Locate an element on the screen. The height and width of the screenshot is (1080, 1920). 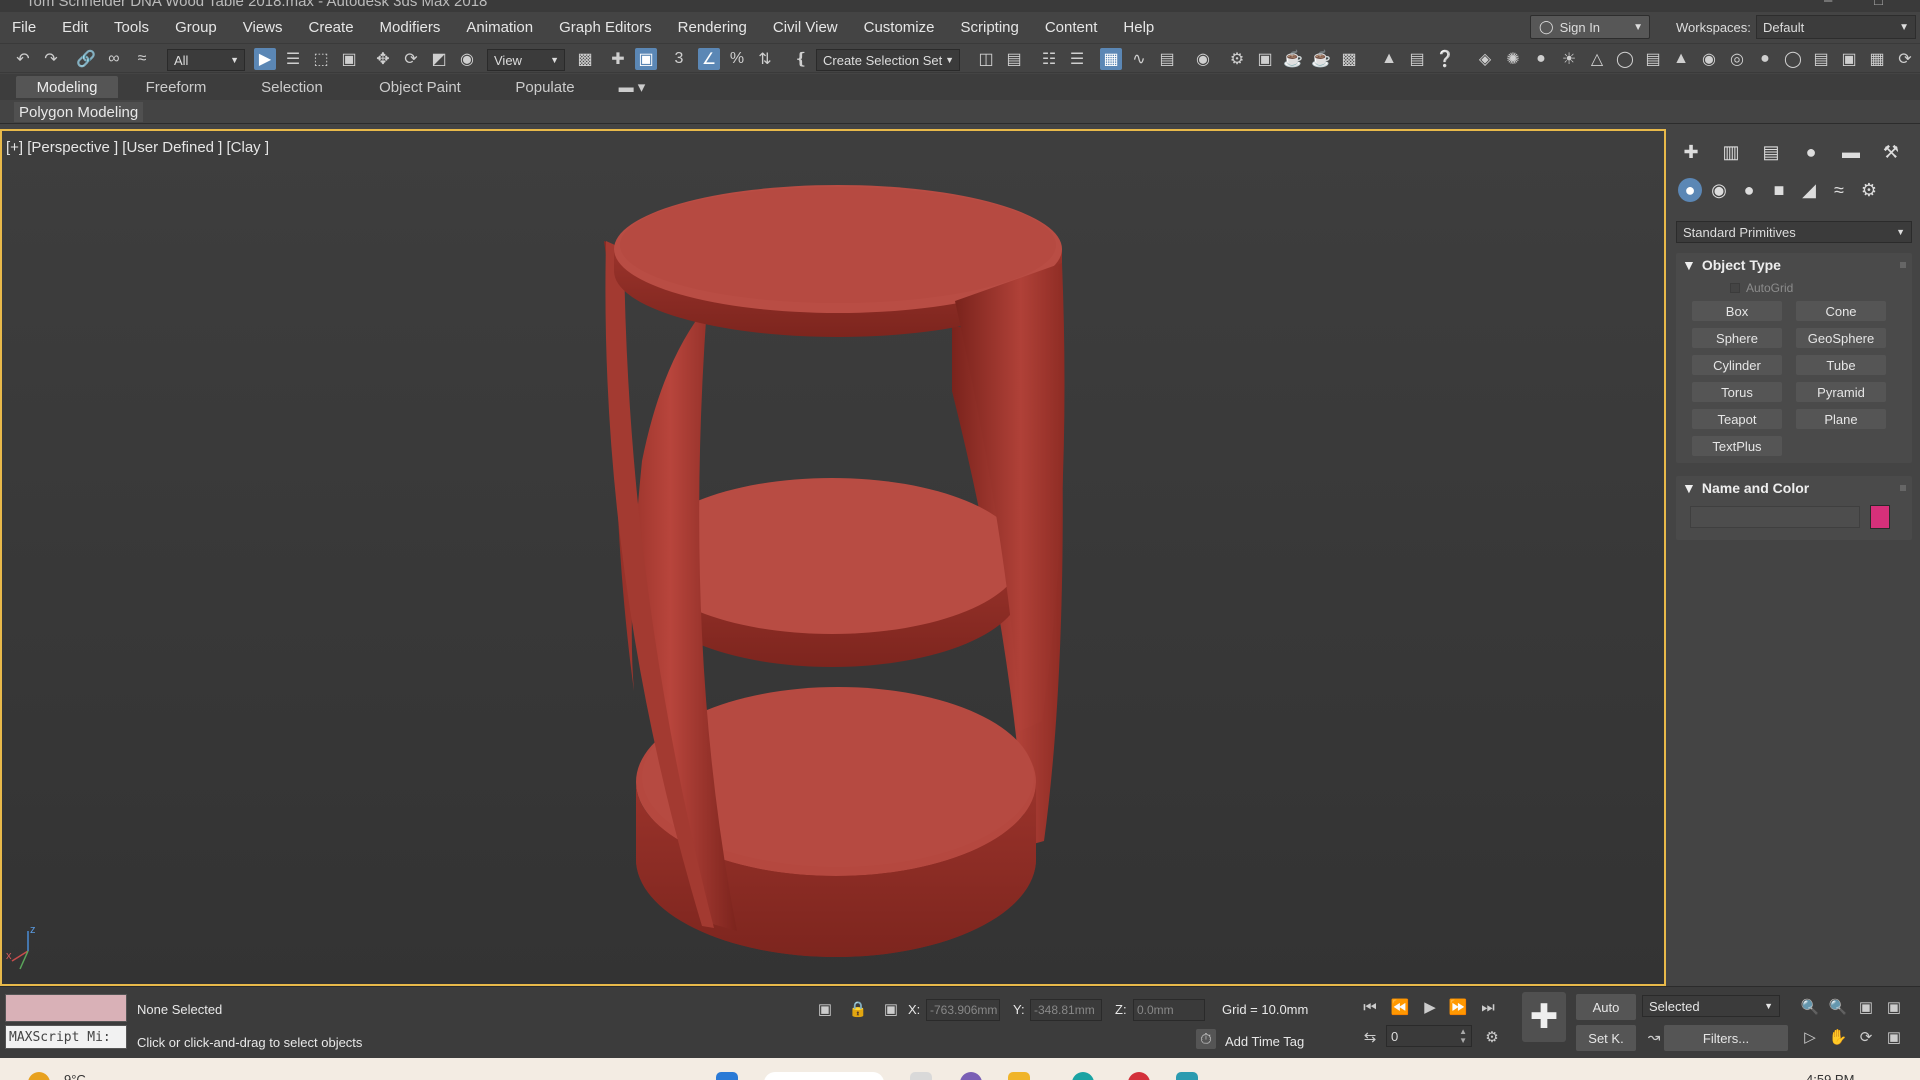
menu-create: Create is located at coordinates (331, 27).